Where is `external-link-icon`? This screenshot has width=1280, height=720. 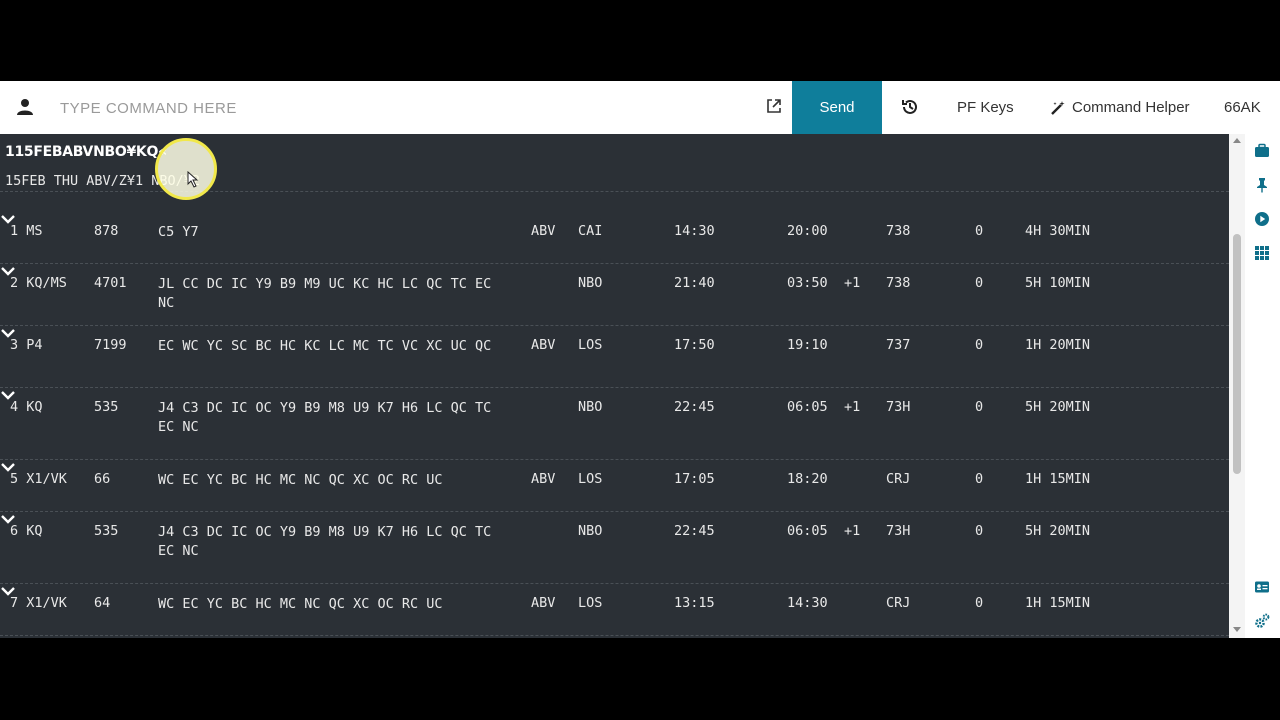 external-link-icon is located at coordinates (774, 106).